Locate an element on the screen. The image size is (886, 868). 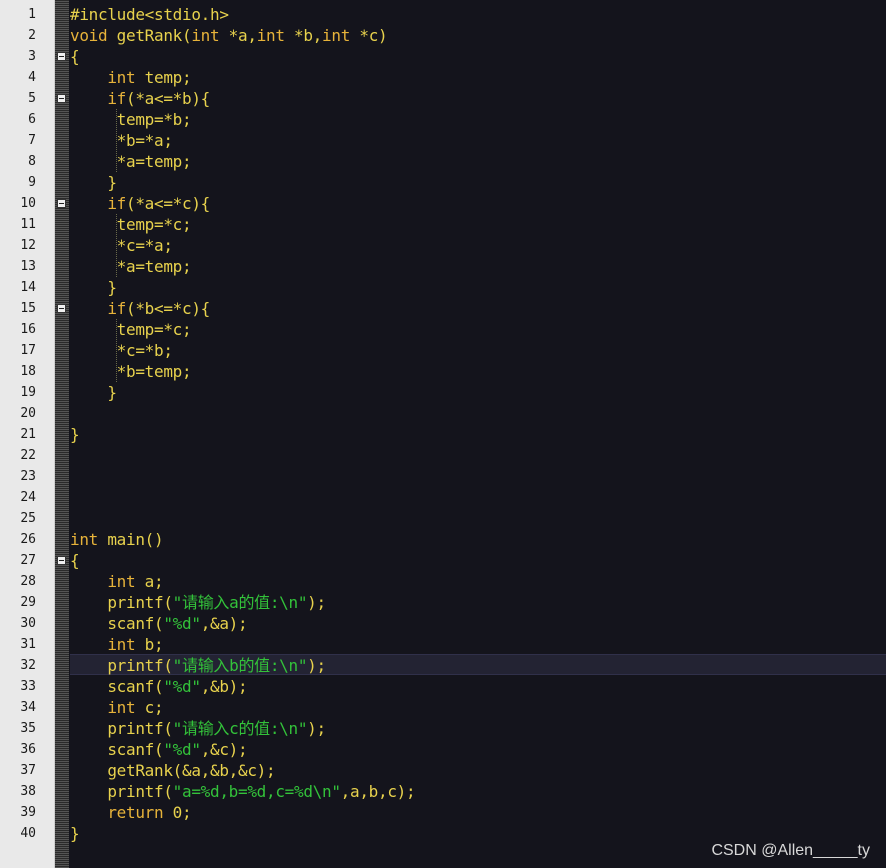
code-line: 29 printf("请输入a的值:\n"); is located at coordinates (443, 602).